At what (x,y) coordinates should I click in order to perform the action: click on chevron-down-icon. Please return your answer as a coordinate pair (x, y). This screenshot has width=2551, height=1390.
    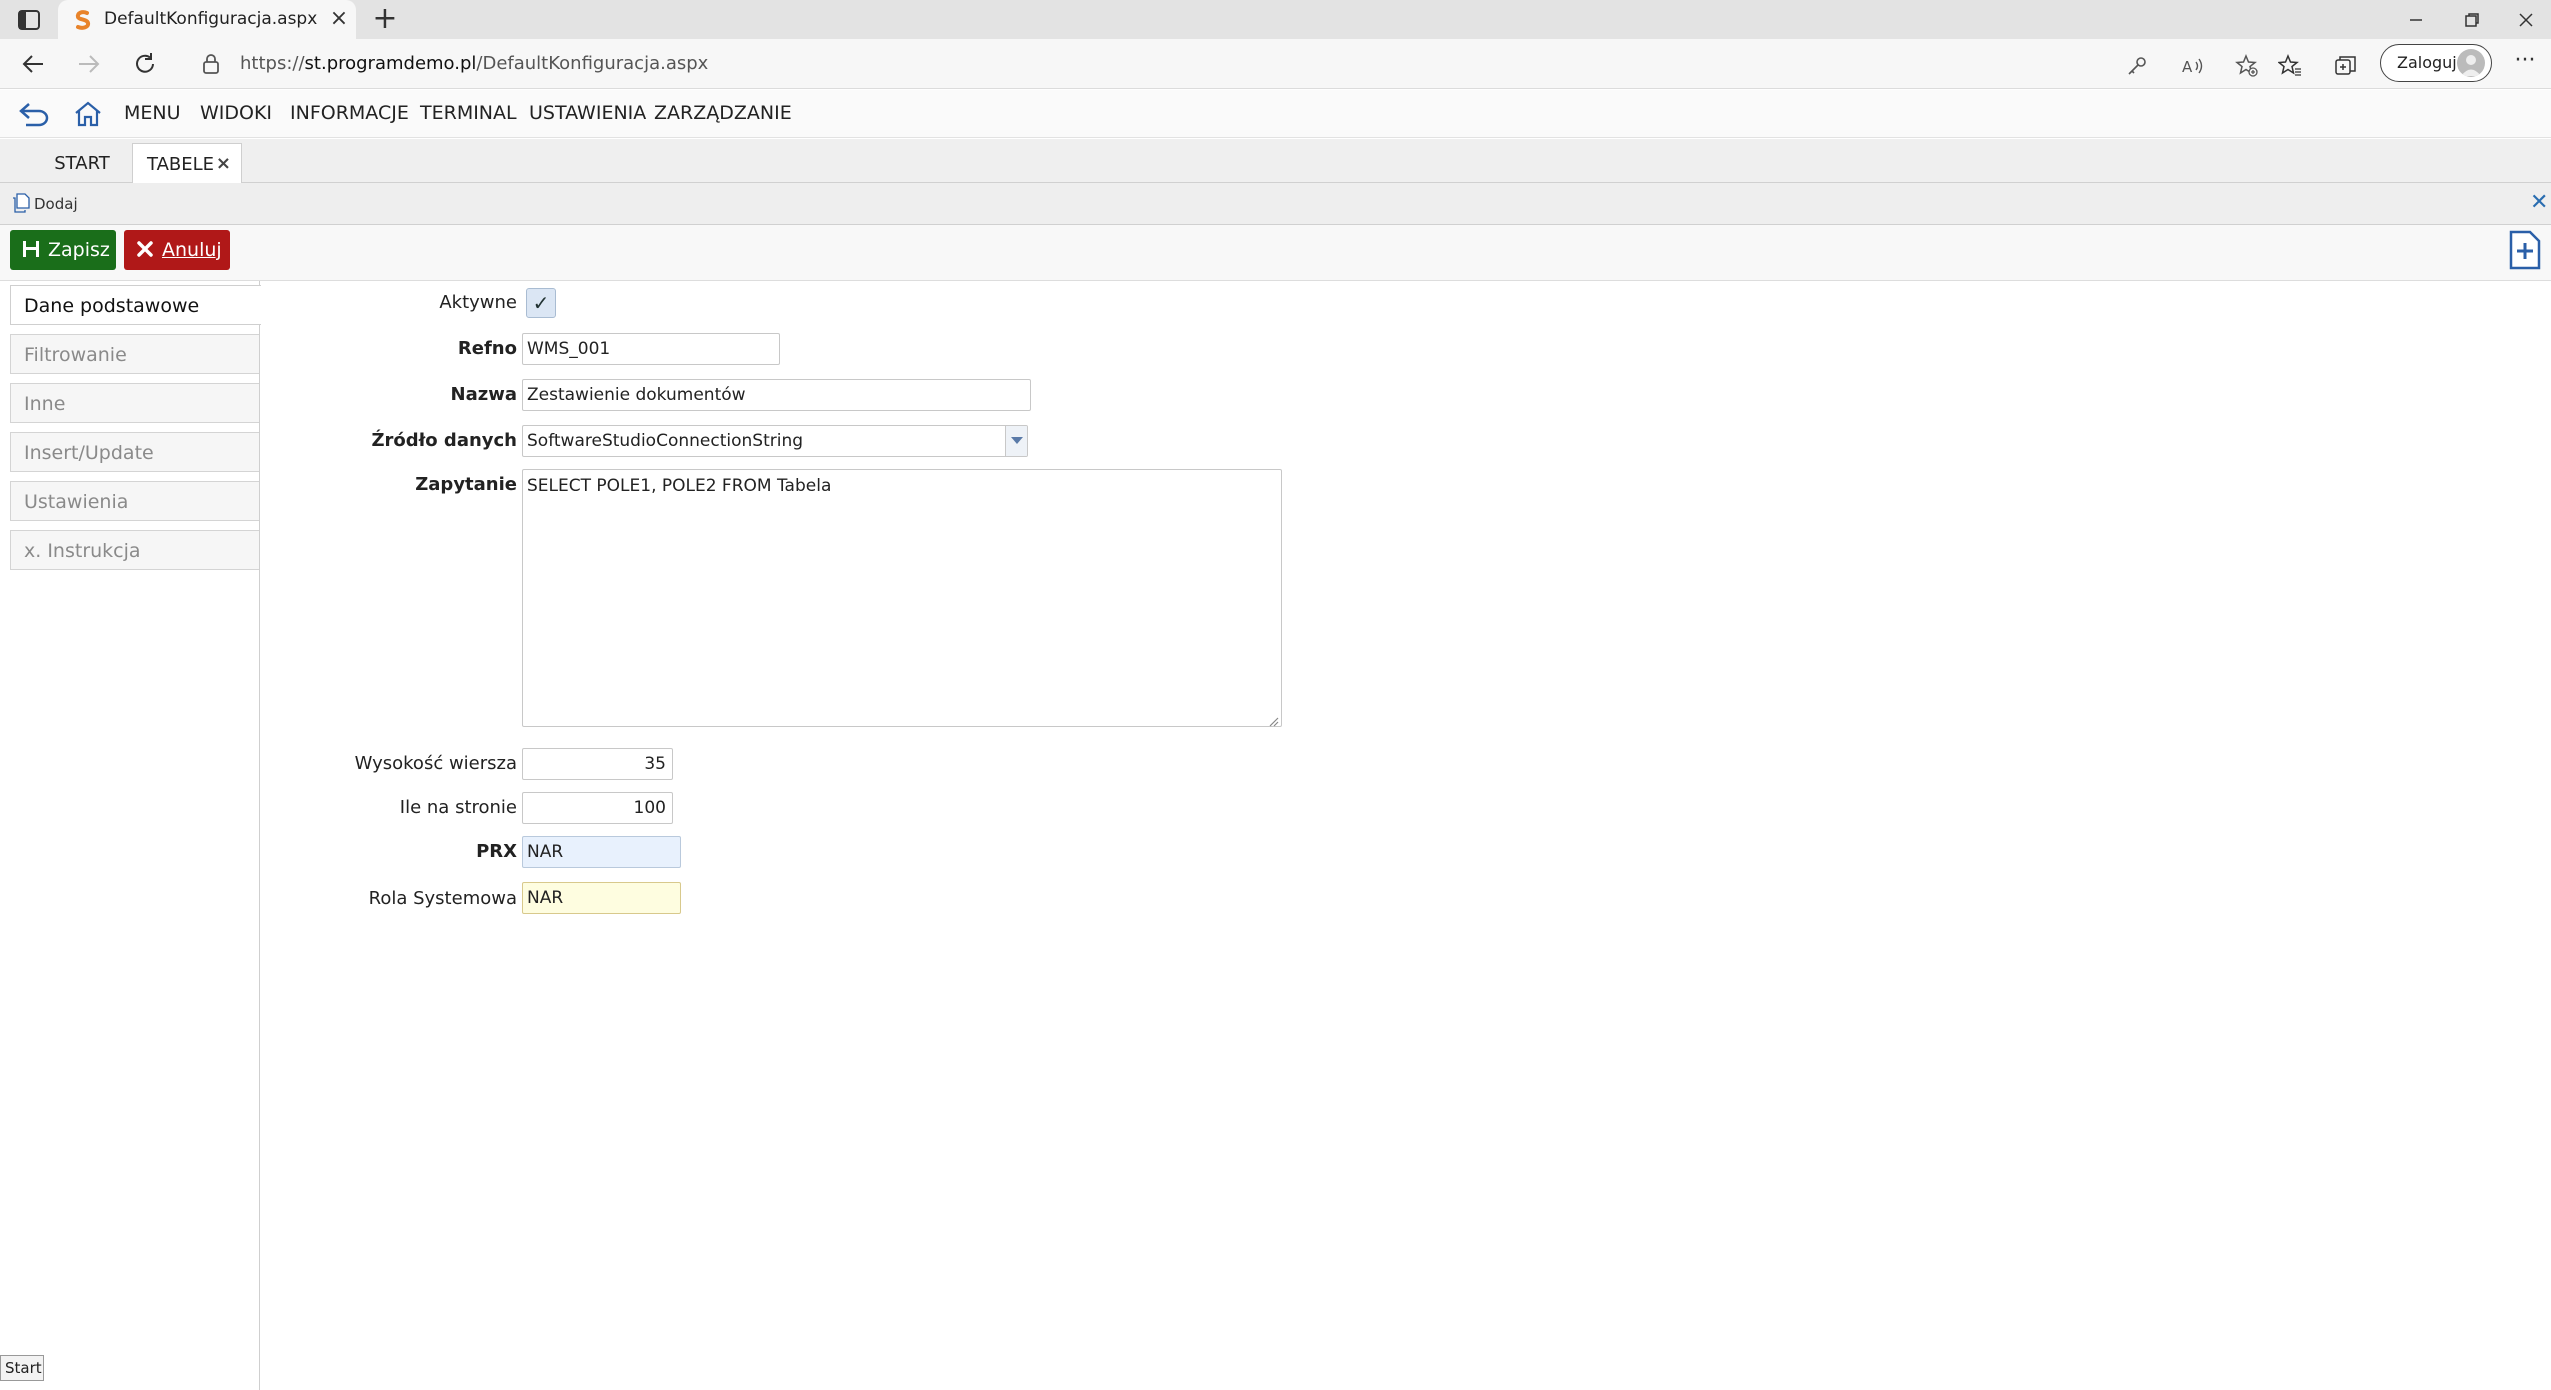
    Looking at the image, I should click on (1016, 441).